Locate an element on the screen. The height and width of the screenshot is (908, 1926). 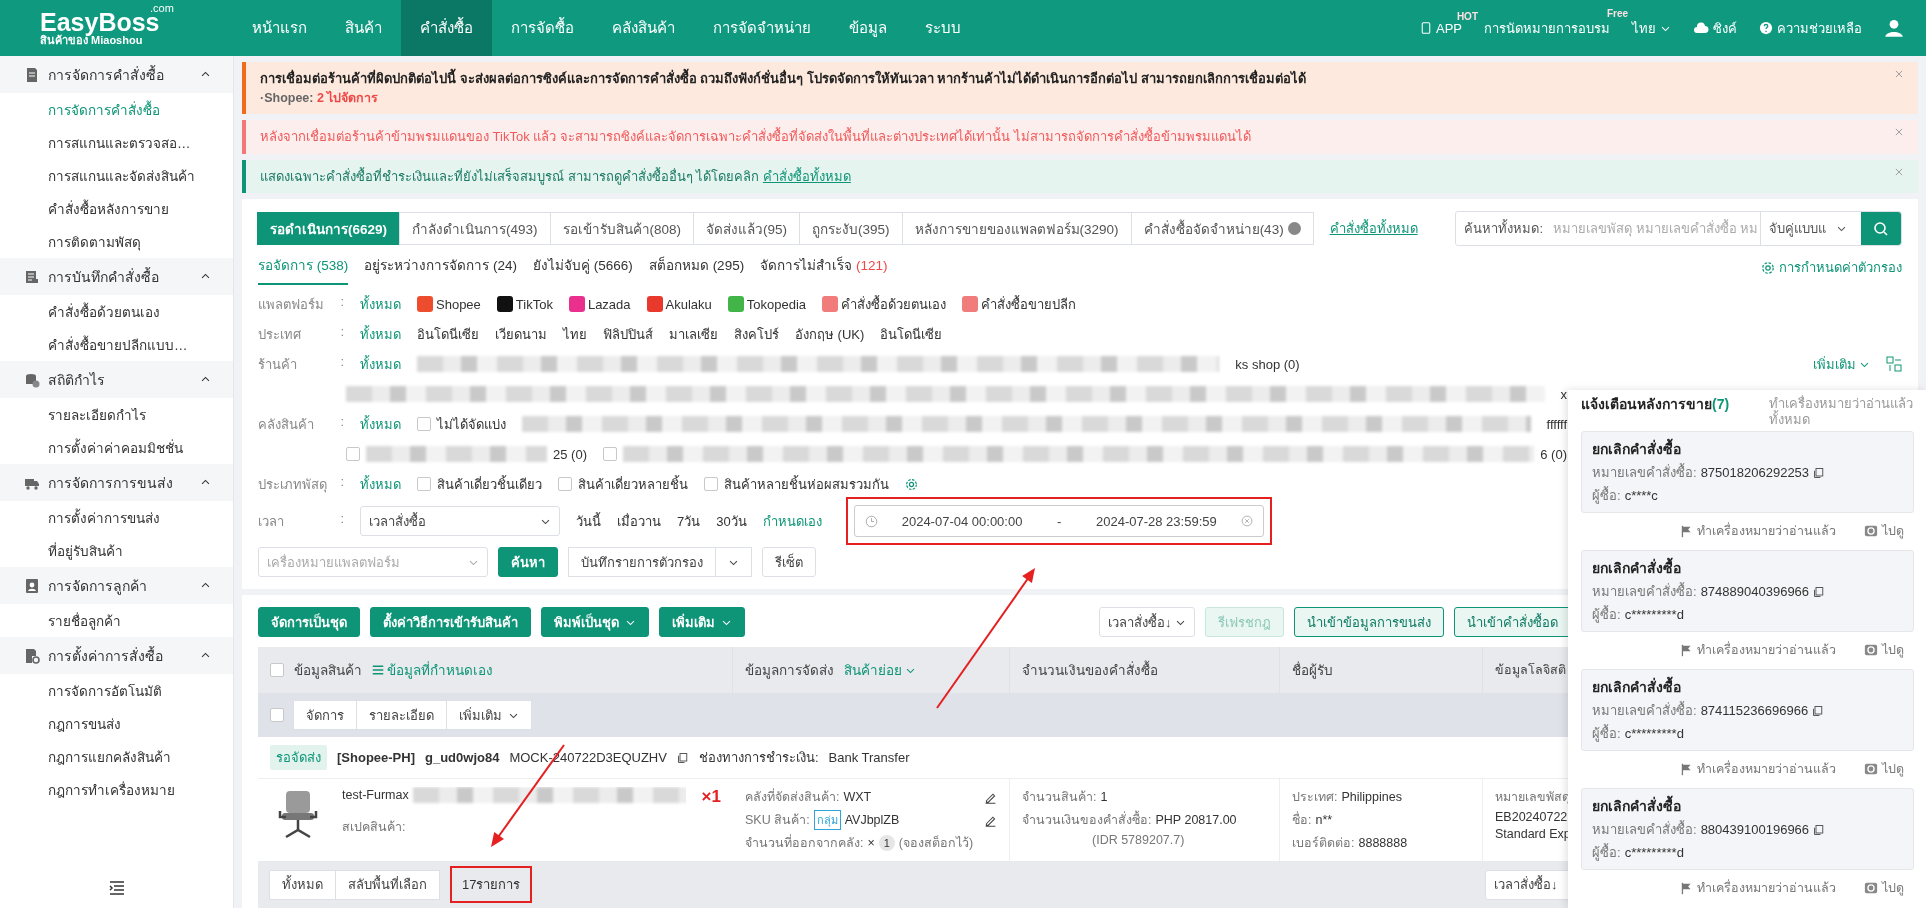
time-quick-option: วันนี้ is located at coordinates (588, 521).